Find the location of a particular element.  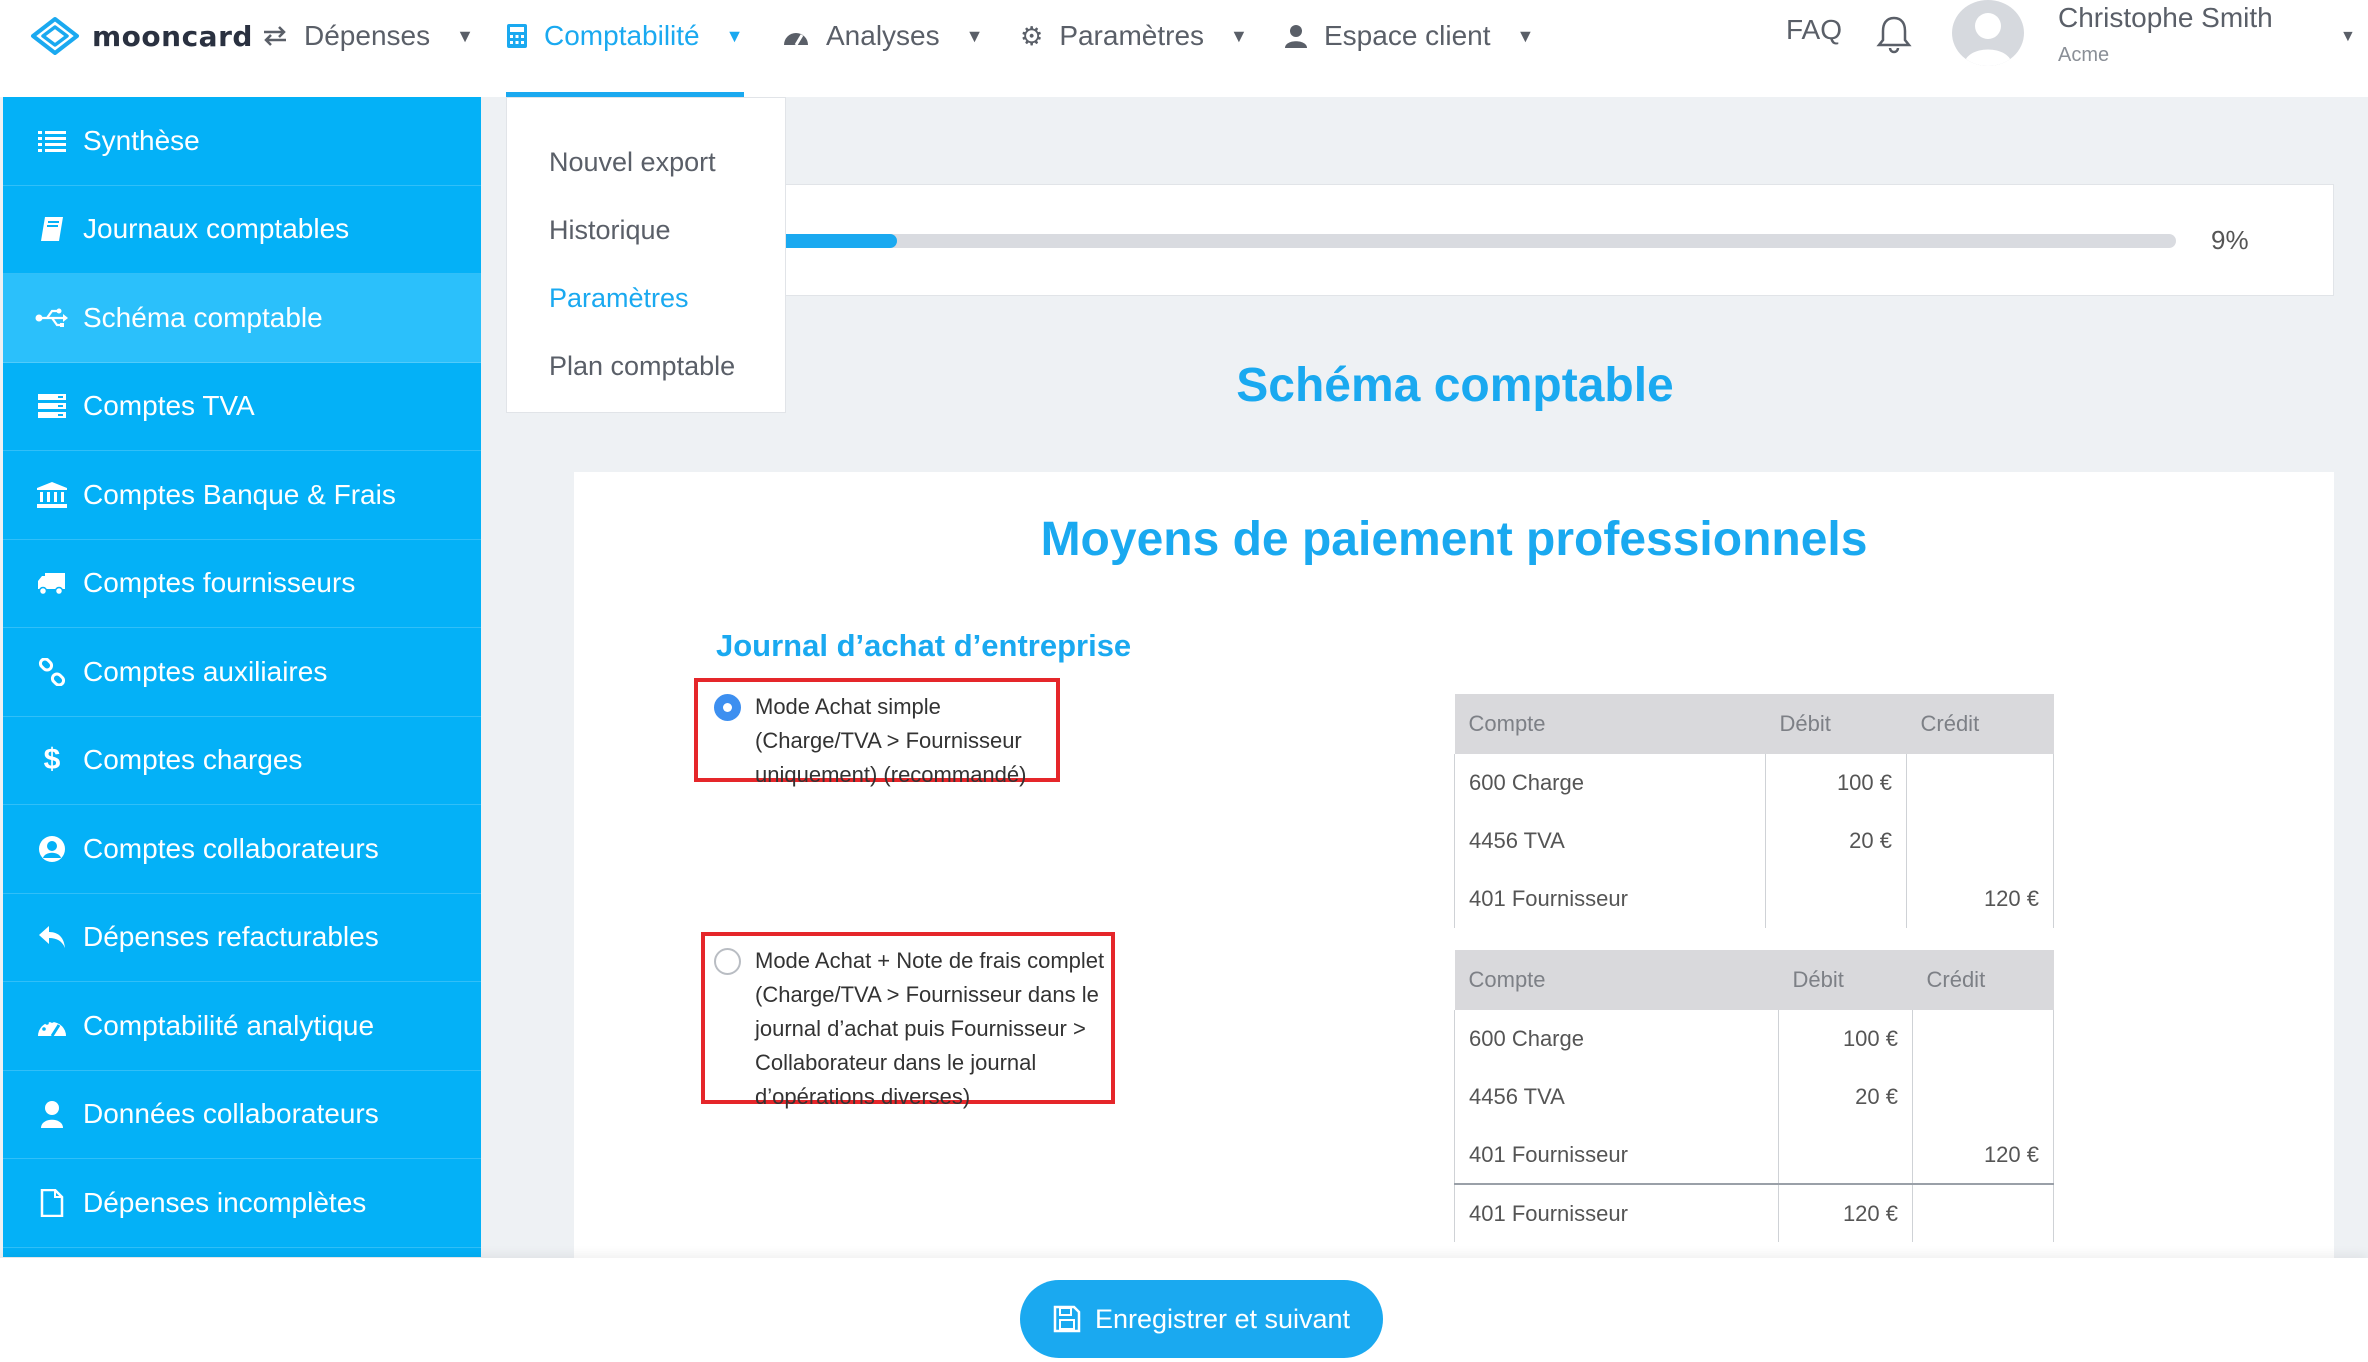

sidebar-item-label: Dépenses incomplètes is located at coordinates (225, 1202).